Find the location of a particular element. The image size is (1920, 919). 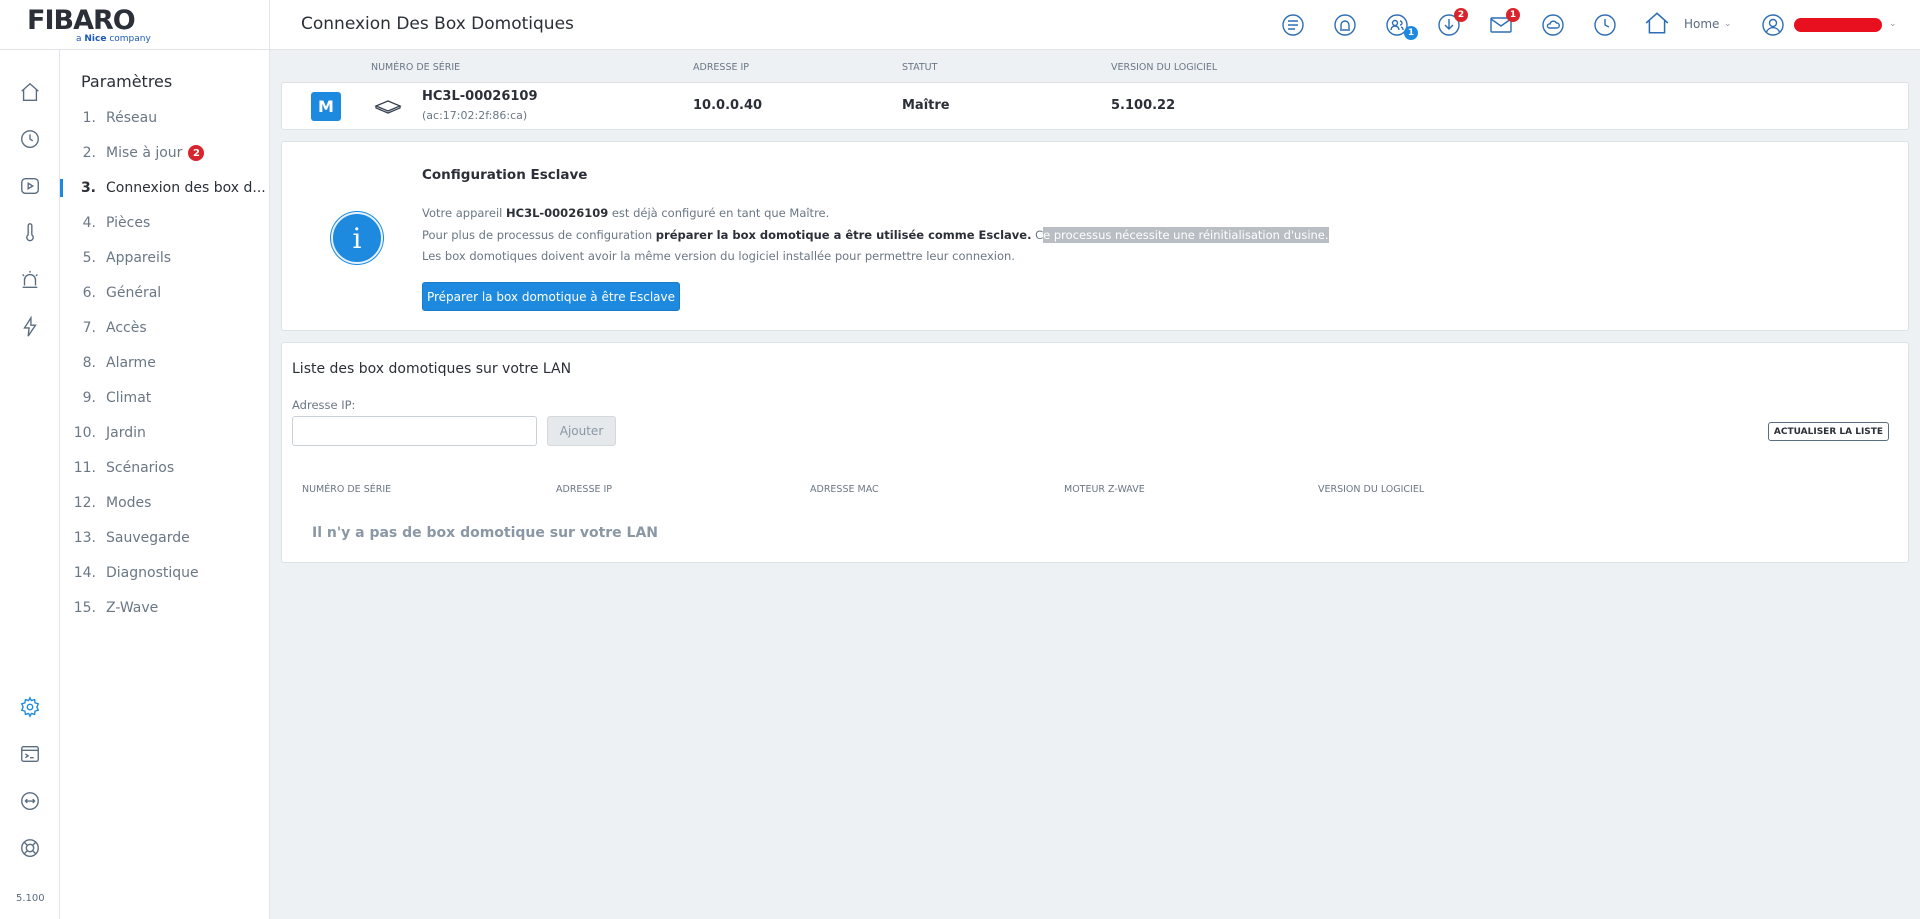

device-mac: (ac:17:02:2f:86:ca) is located at coordinates (475, 115).